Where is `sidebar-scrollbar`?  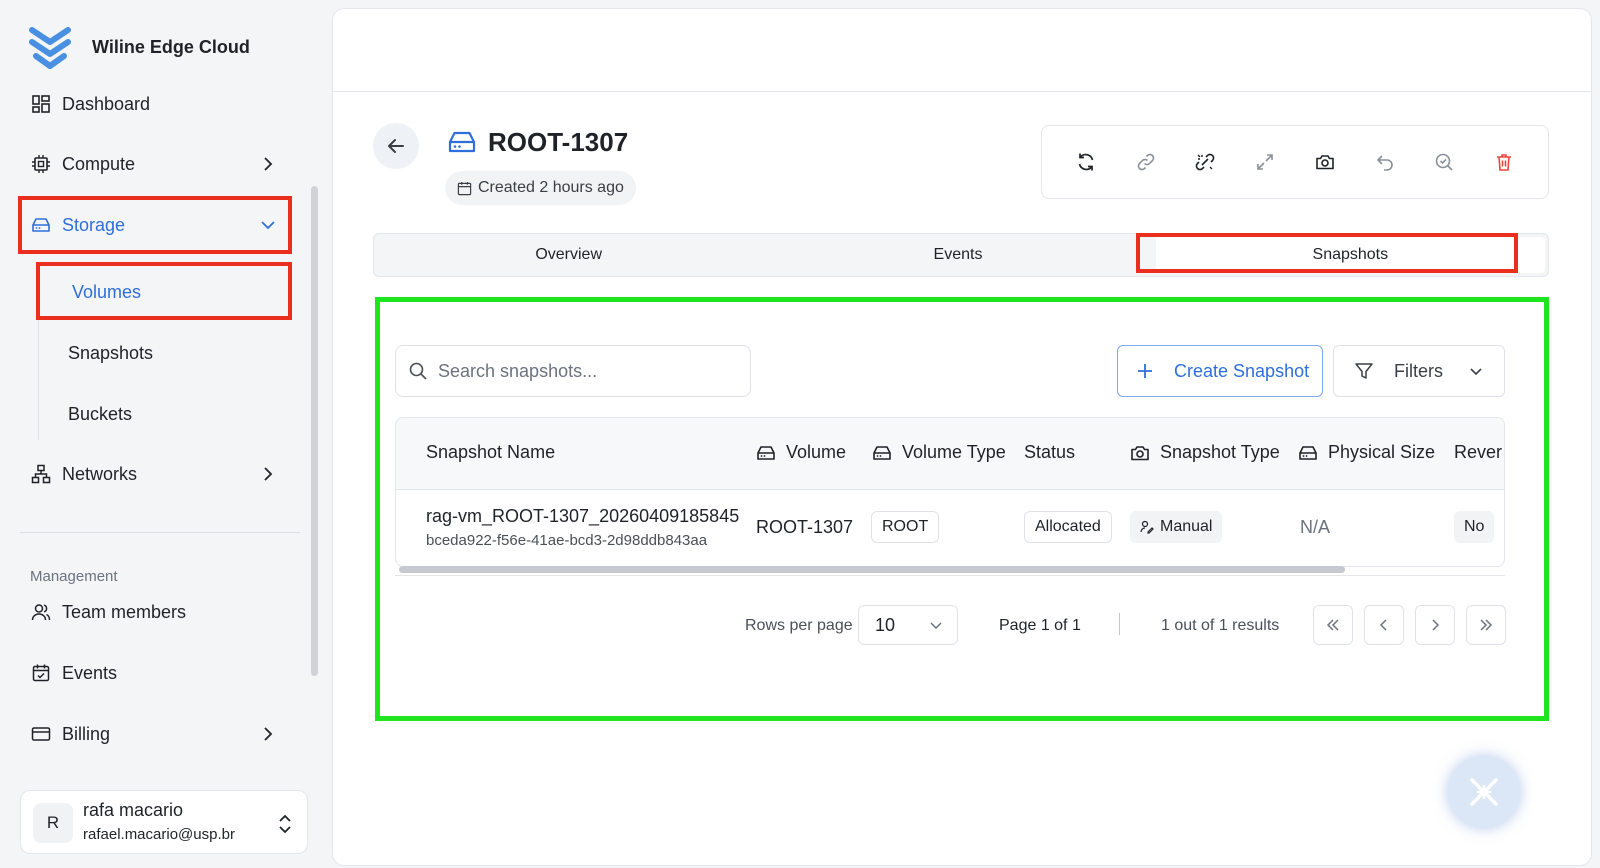 sidebar-scrollbar is located at coordinates (314, 431).